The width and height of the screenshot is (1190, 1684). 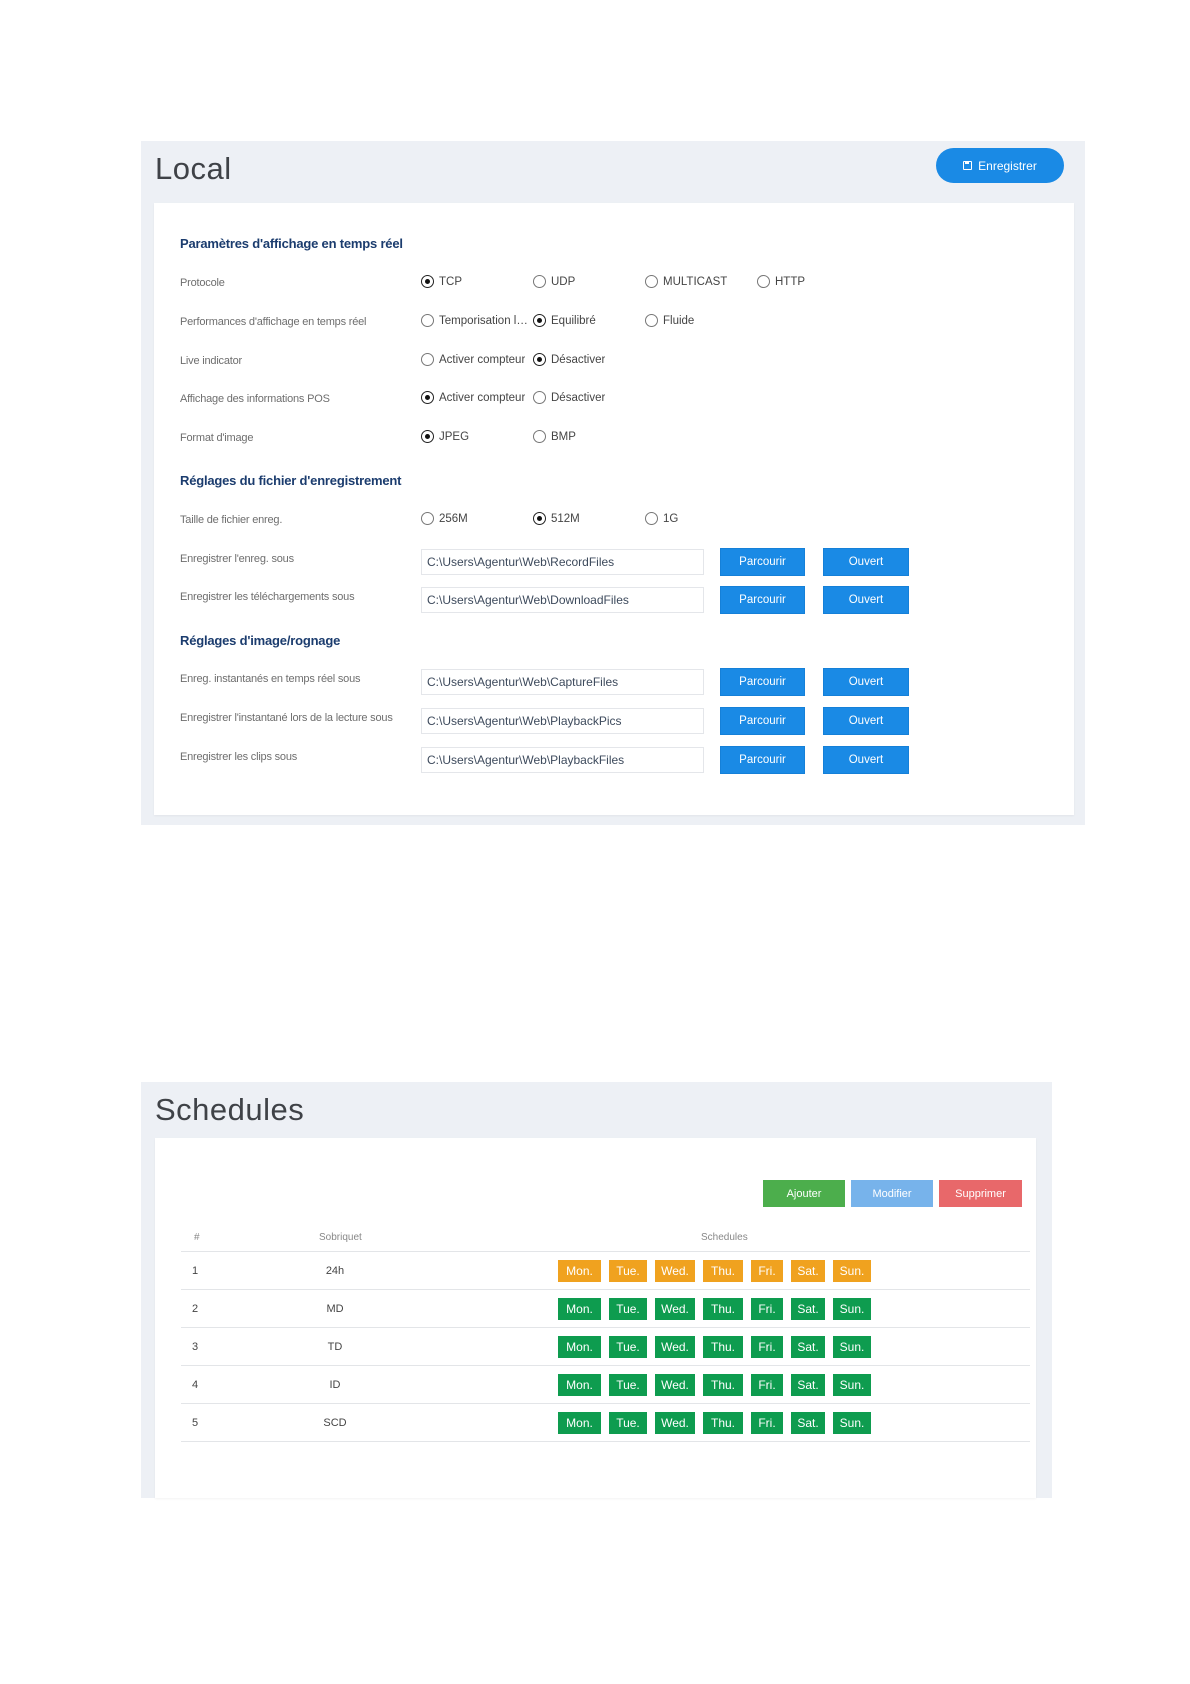 I want to click on performance-option: Fluide, so click(x=669, y=320).